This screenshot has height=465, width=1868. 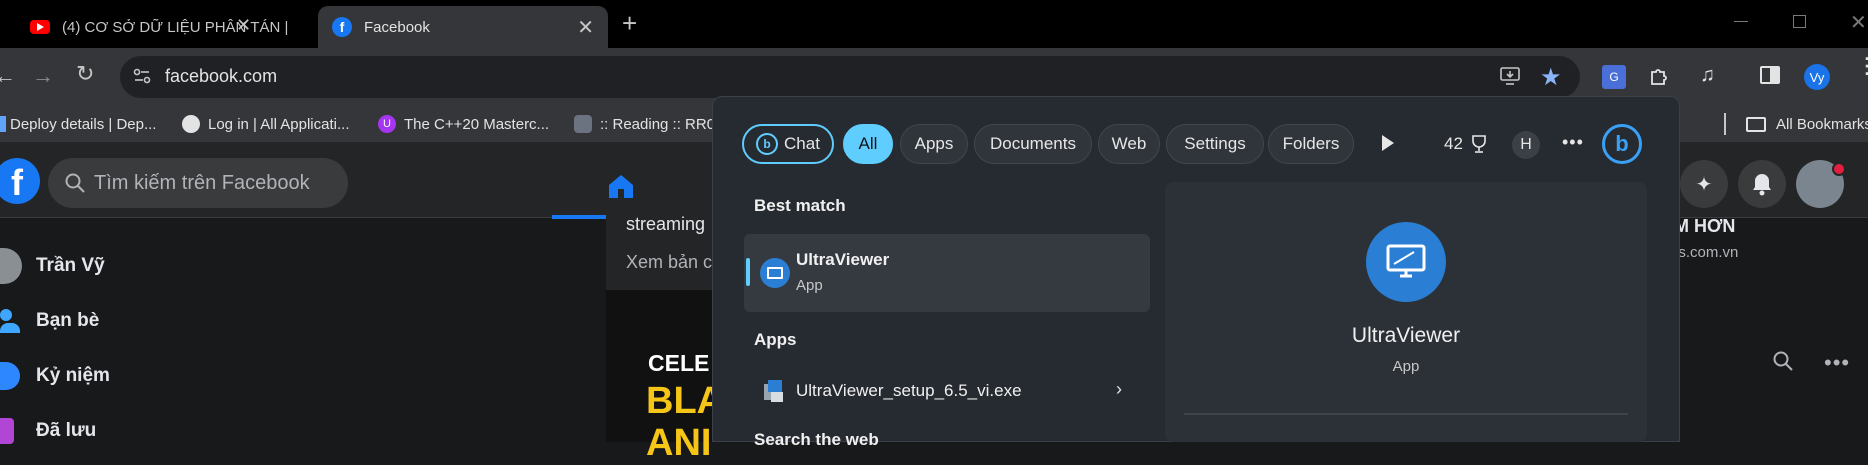 What do you see at coordinates (8, 76) in the screenshot?
I see `back-icon: ←` at bounding box center [8, 76].